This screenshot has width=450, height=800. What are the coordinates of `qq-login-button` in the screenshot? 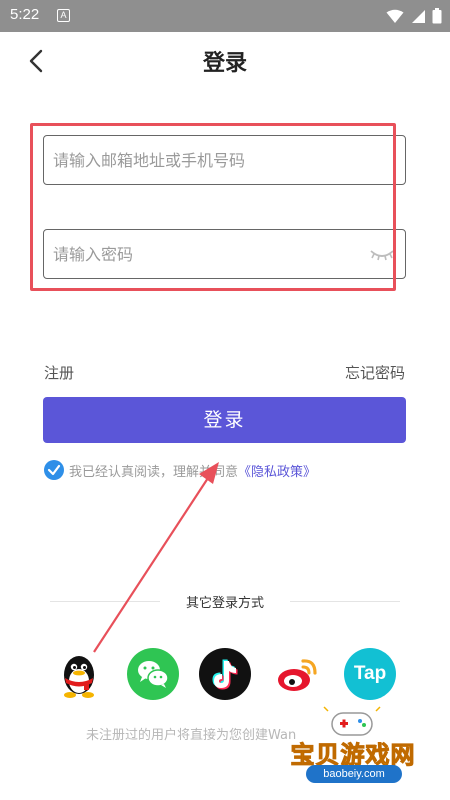 It's located at (79, 674).